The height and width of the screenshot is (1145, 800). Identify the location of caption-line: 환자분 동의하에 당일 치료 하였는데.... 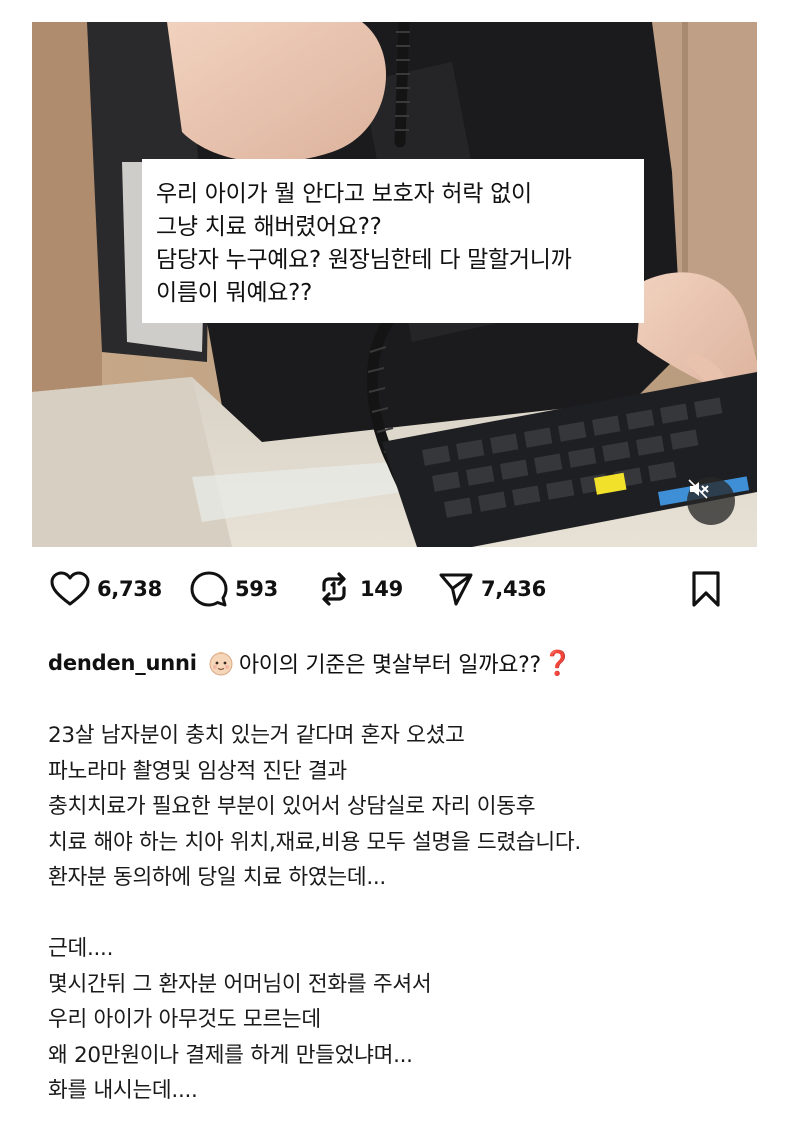
(217, 878).